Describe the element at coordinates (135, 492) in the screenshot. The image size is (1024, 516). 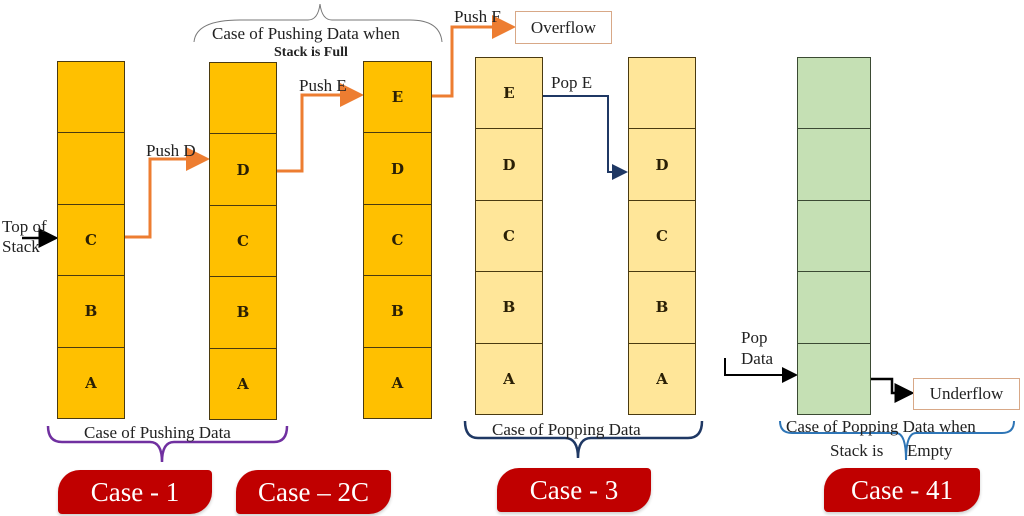
I see `case-1-badge: Case - 1` at that location.